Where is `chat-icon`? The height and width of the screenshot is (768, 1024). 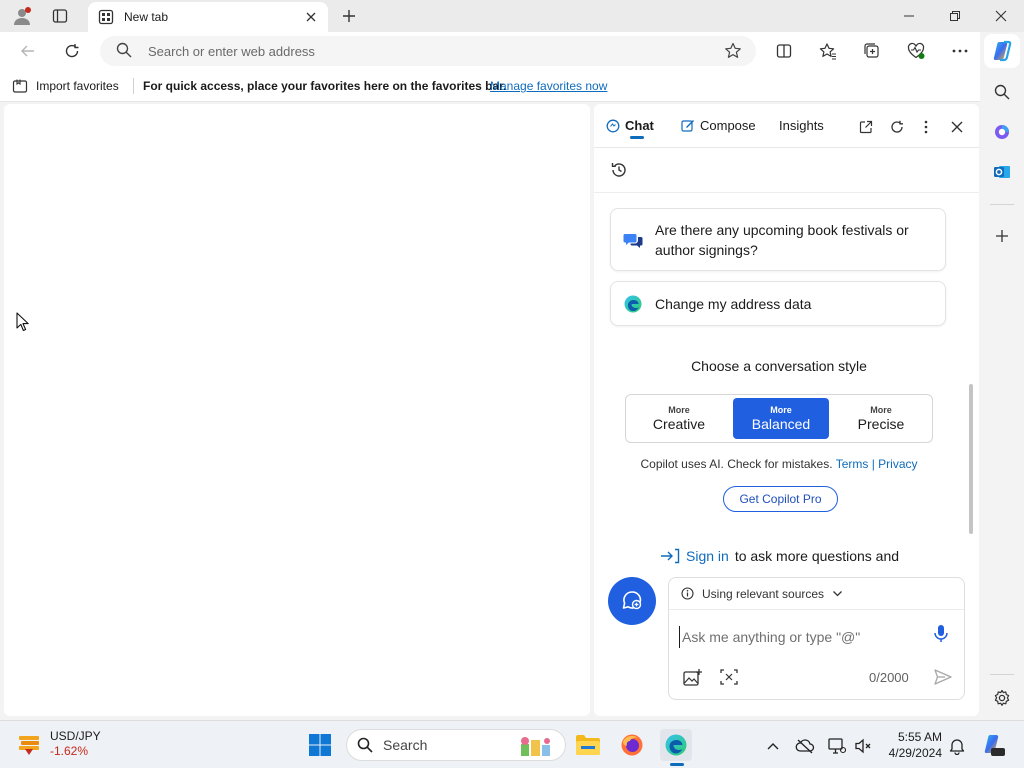 chat-icon is located at coordinates (613, 125).